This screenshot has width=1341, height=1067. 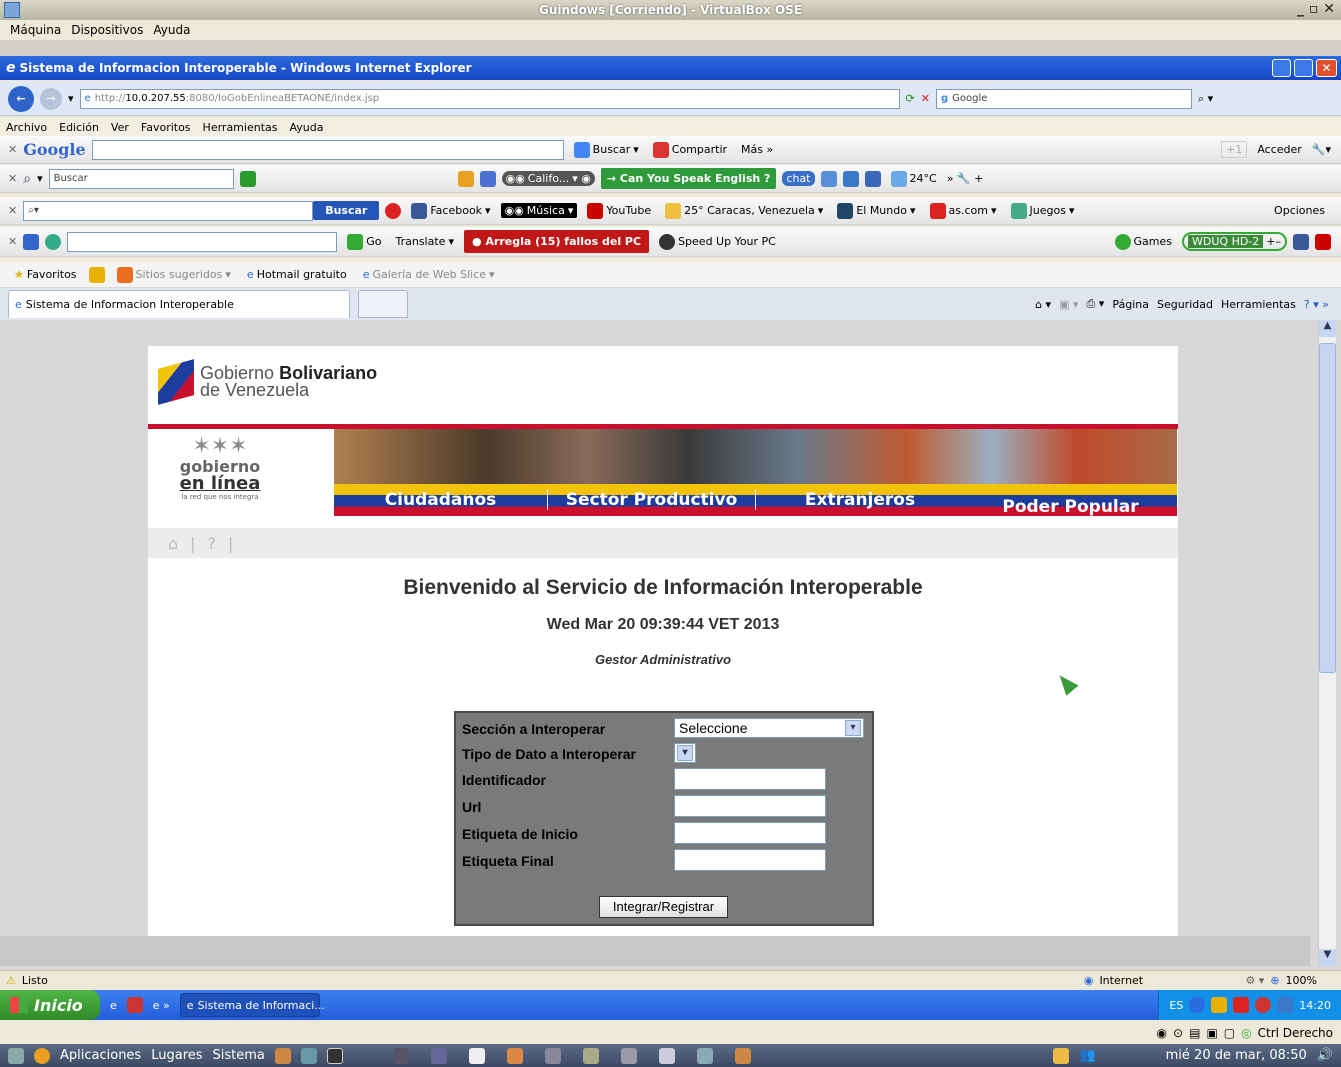 I want to click on nav-sector-productivo: Sector Productivo, so click(x=652, y=500).